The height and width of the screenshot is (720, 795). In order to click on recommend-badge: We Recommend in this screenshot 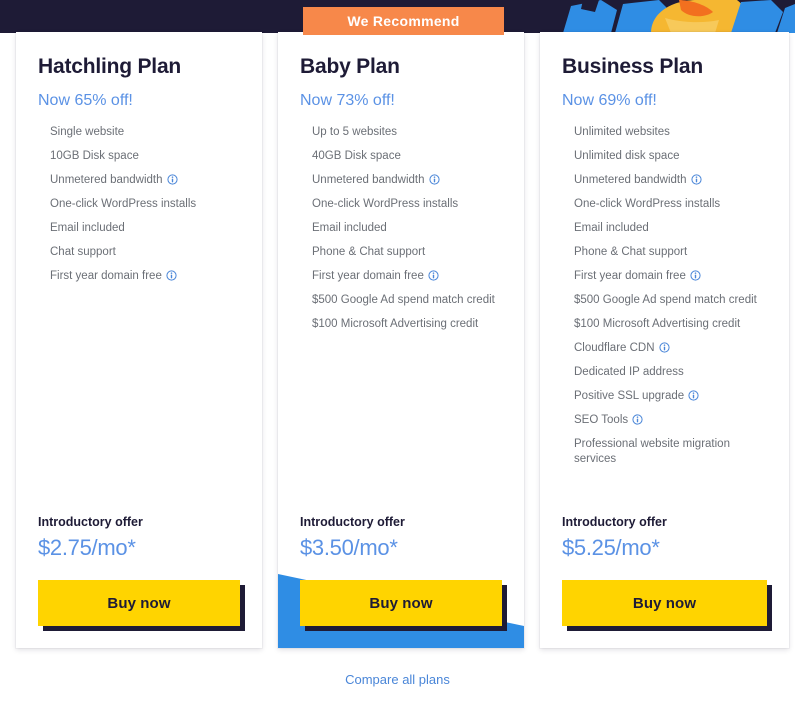, I will do `click(403, 21)`.